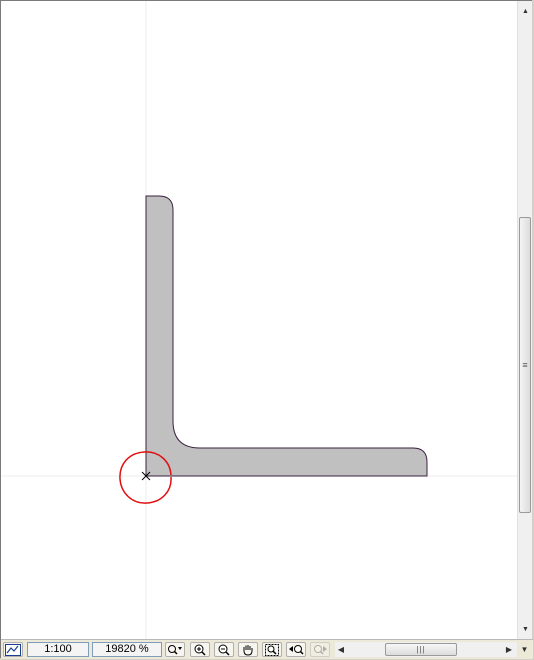 The width and height of the screenshot is (534, 660). I want to click on grip-icon: ≡, so click(525, 364).